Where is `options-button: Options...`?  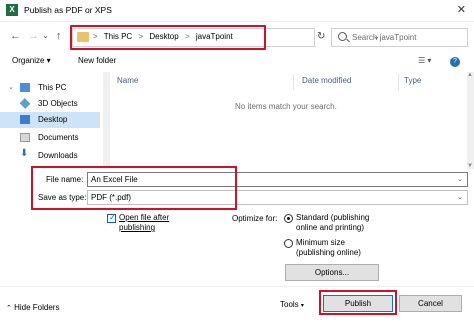
options-button: Options... is located at coordinates (332, 272).